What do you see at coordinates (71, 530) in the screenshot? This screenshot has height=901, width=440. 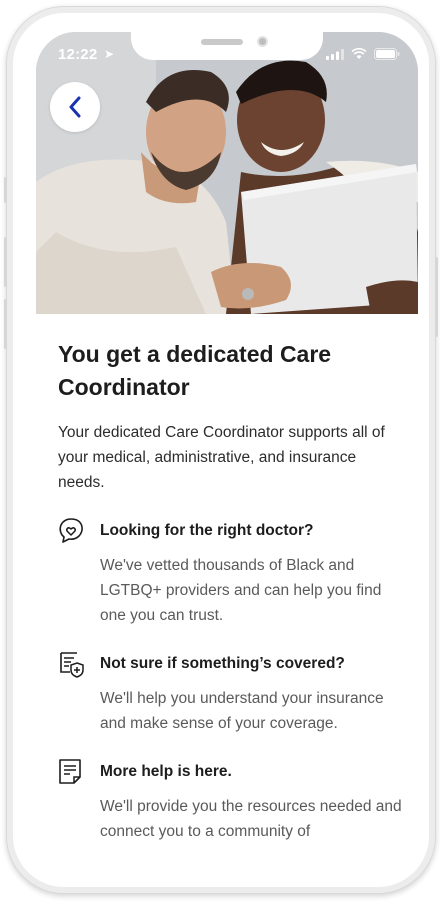 I see `chat-heart-icon` at bounding box center [71, 530].